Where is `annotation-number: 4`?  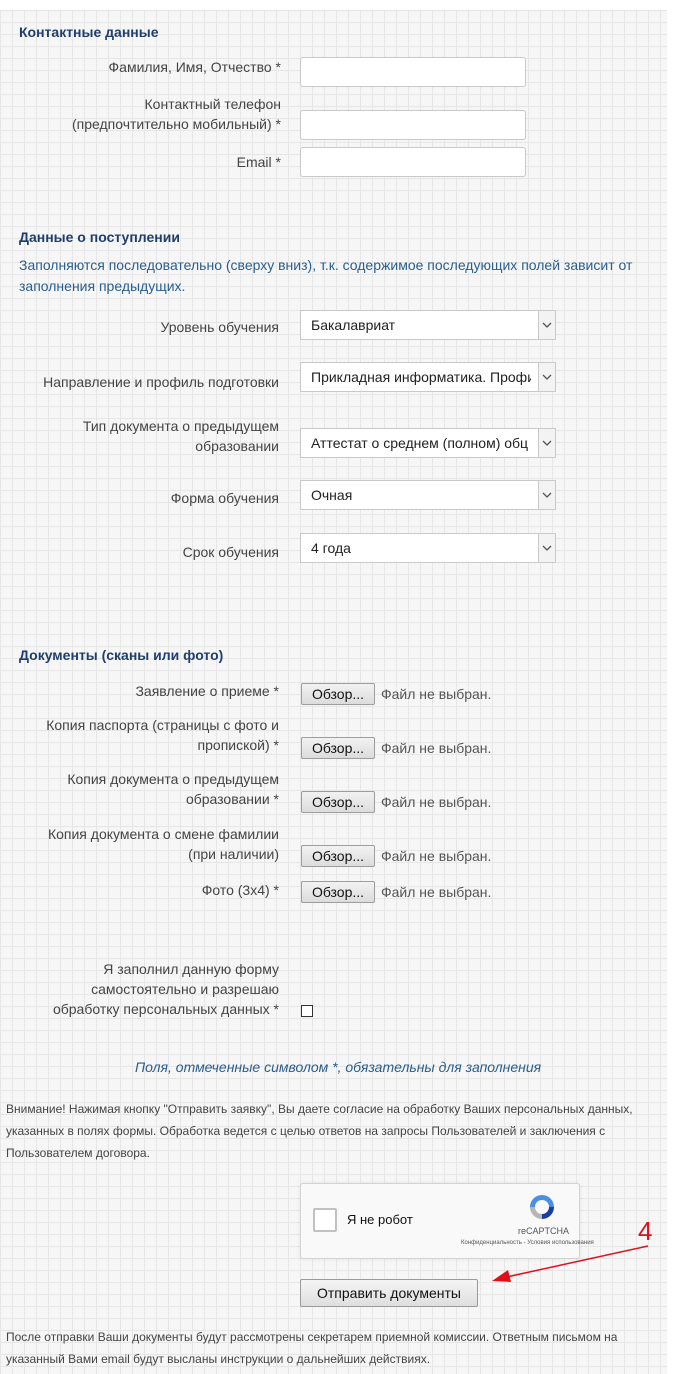
annotation-number: 4 is located at coordinates (645, 1231).